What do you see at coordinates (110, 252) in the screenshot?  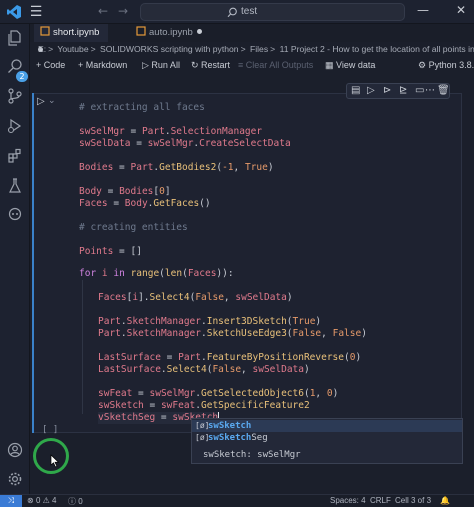 I see `code-line: Points = []` at bounding box center [110, 252].